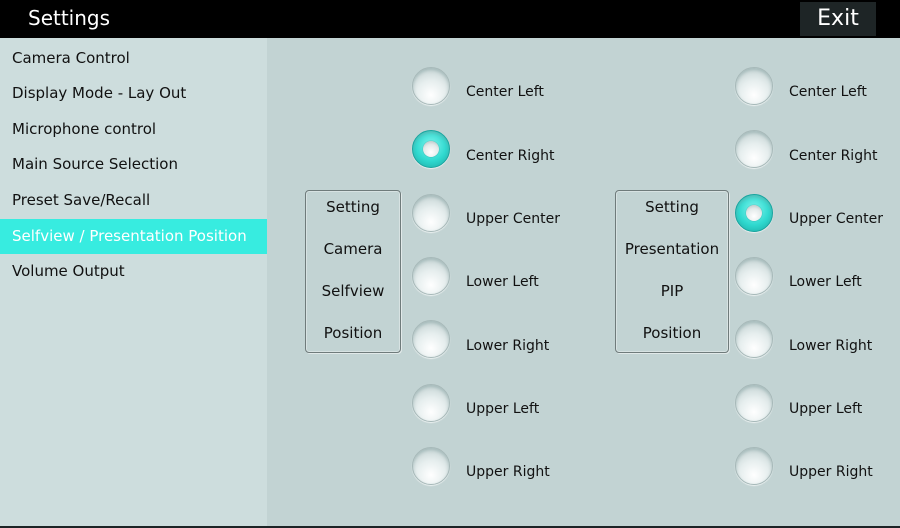  I want to click on selfview-radio-center-right, so click(431, 149).